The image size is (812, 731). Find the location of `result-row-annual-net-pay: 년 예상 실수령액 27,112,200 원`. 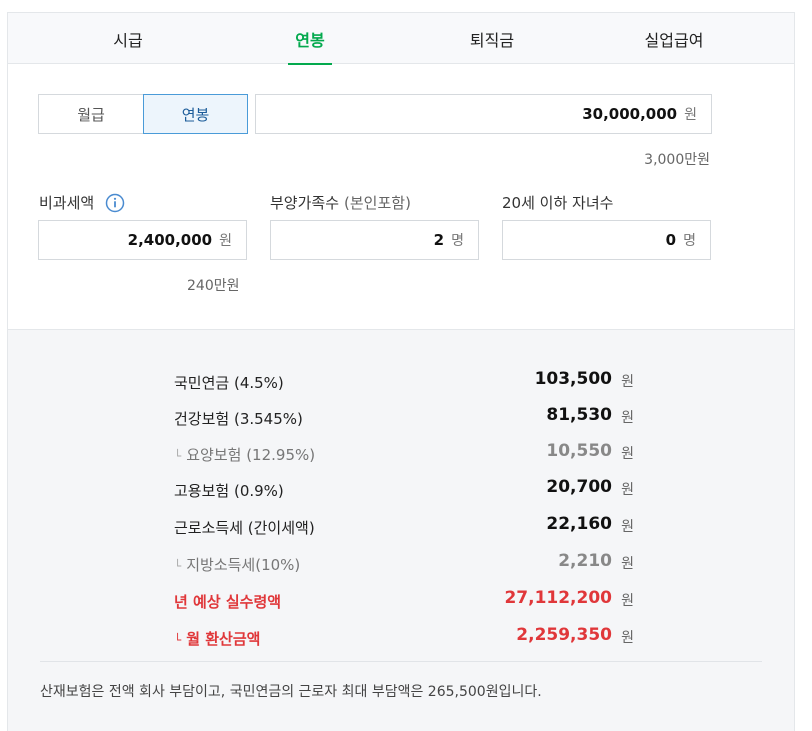

result-row-annual-net-pay: 년 예상 실수령액 27,112,200 원 is located at coordinates (404, 600).